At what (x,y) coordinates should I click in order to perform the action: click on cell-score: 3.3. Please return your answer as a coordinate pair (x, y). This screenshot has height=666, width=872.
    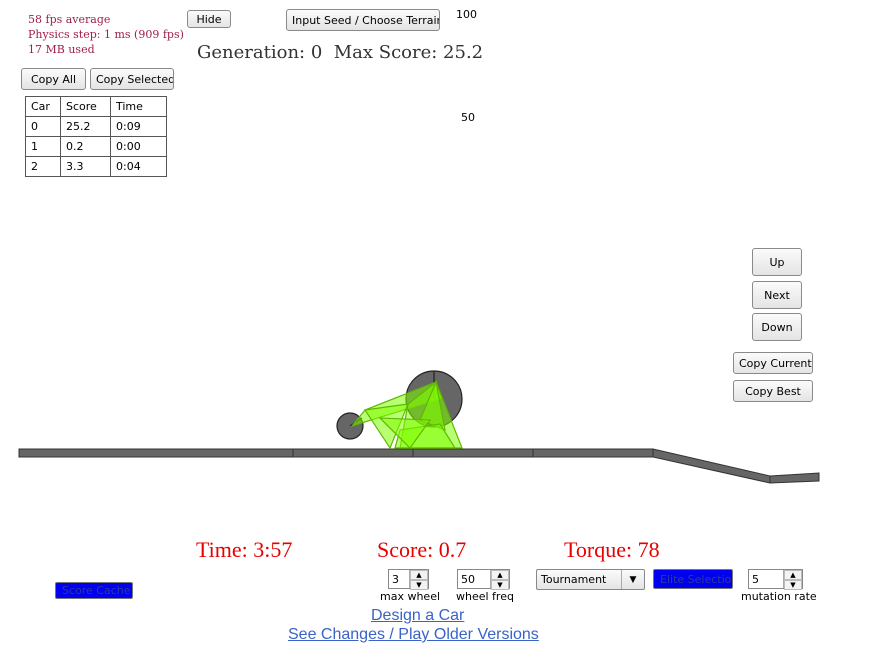
    Looking at the image, I should click on (85, 166).